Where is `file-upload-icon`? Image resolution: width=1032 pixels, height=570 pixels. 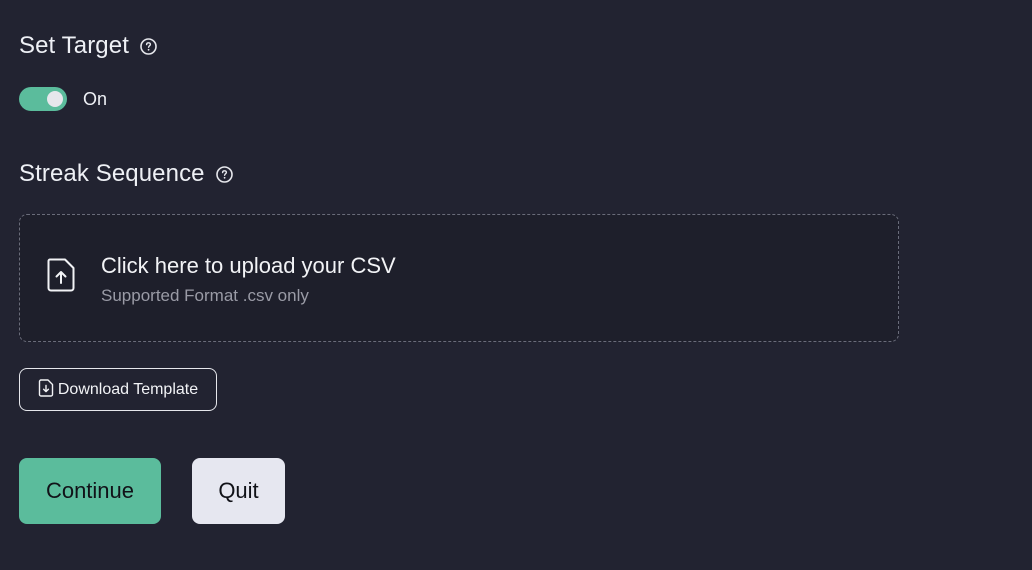
file-upload-icon is located at coordinates (61, 275).